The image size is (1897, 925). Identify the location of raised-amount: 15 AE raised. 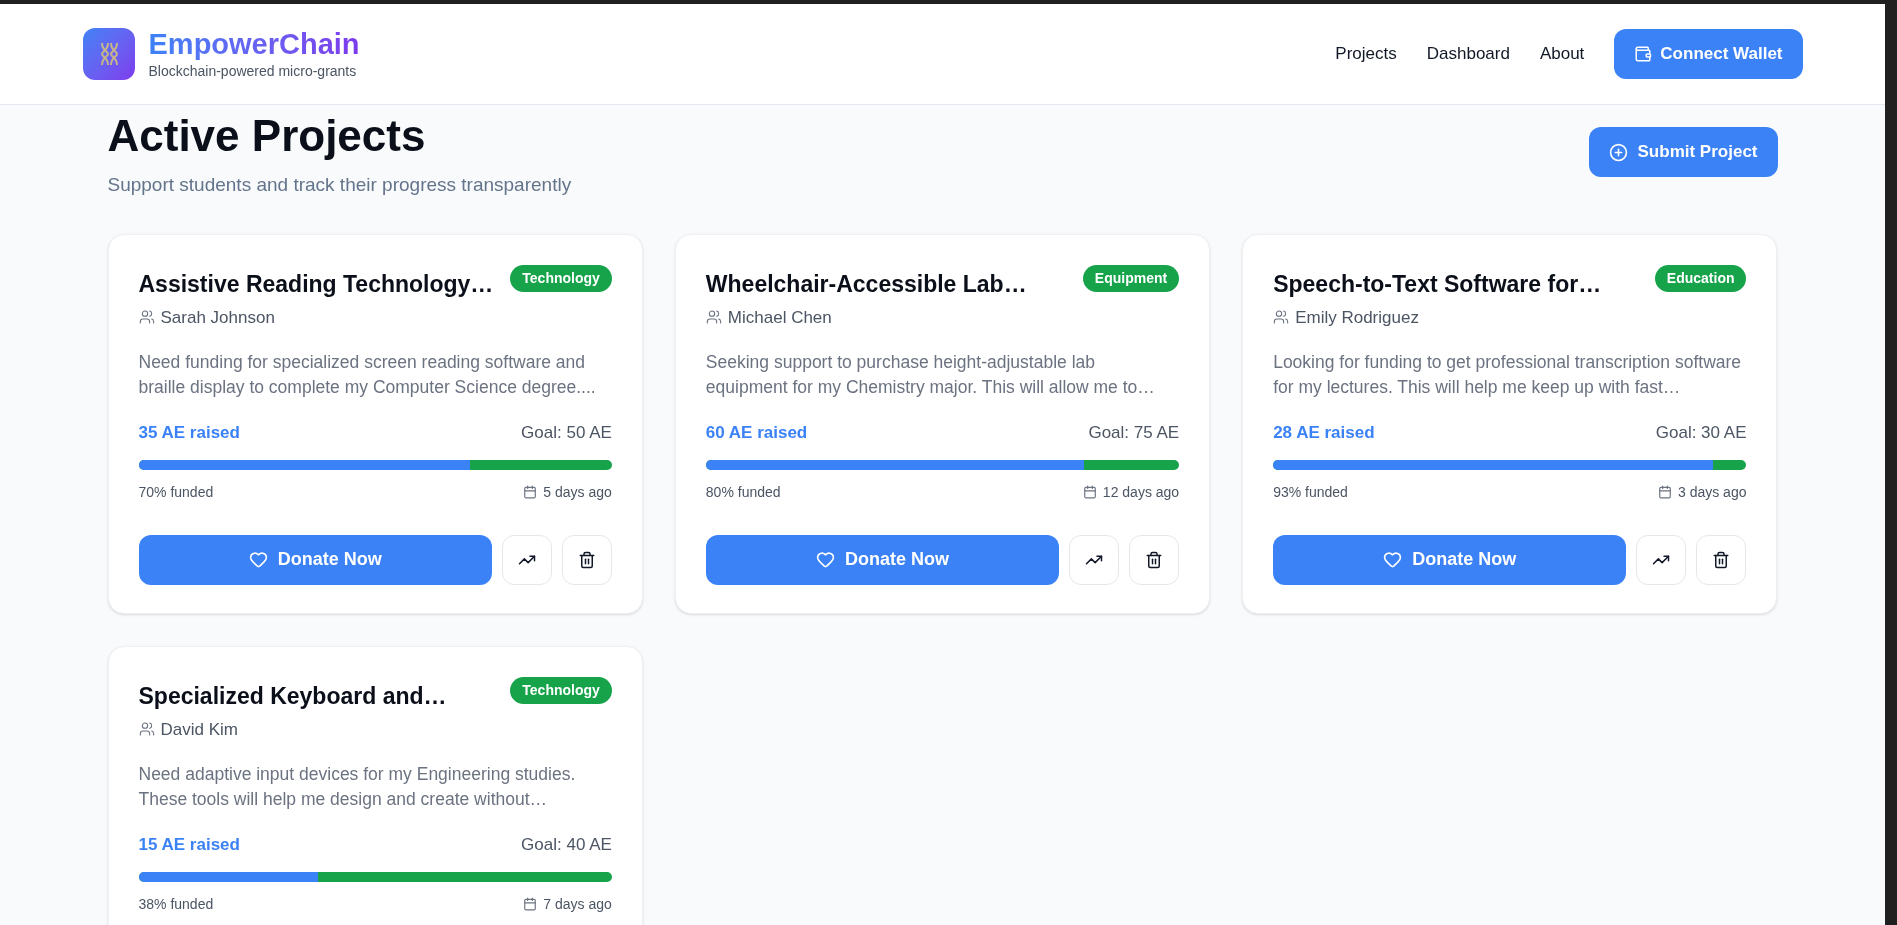
(189, 845).